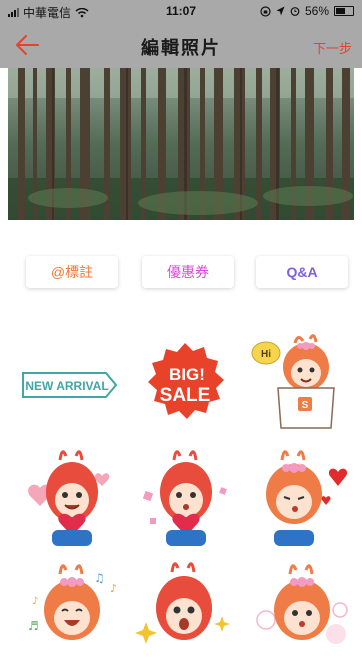 The height and width of the screenshot is (665, 362). I want to click on next-step-button: 下一步, so click(332, 47).